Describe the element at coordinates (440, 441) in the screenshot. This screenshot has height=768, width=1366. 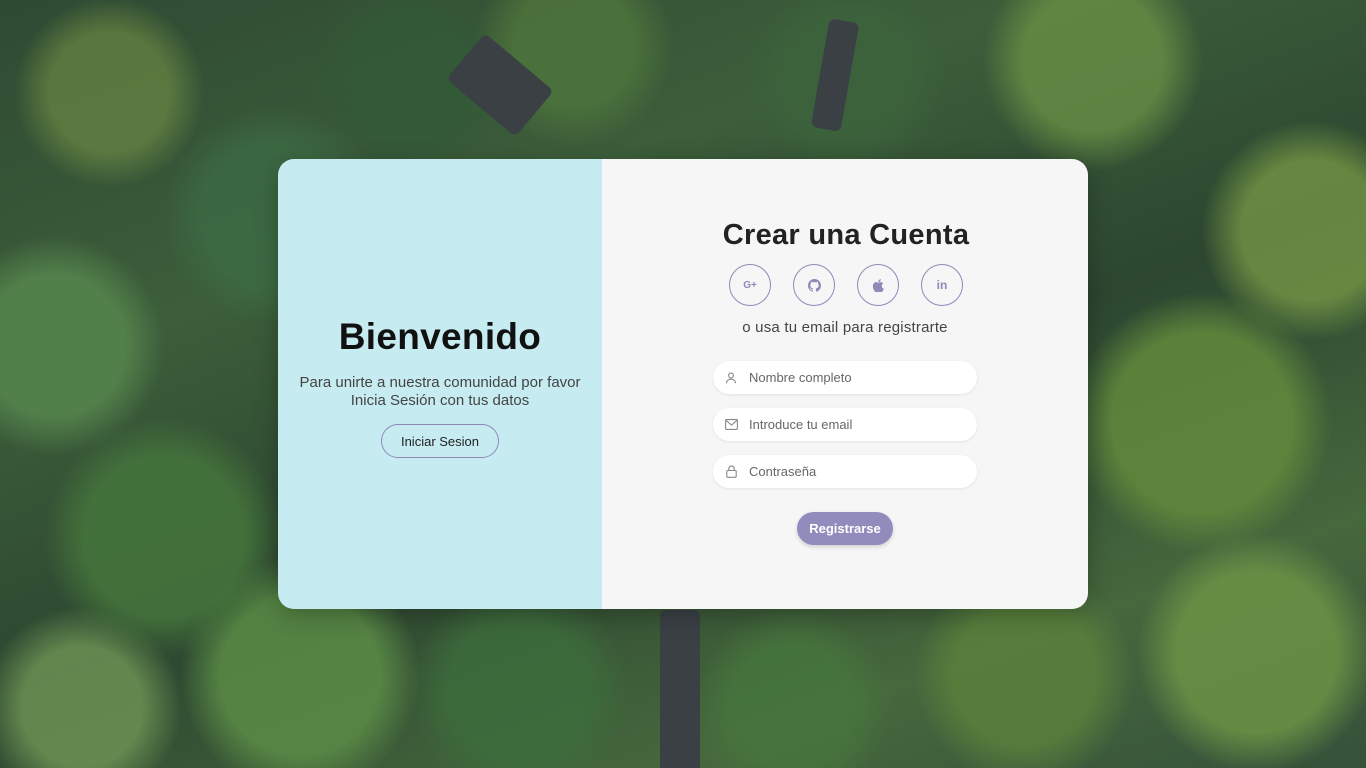
I see `login-button: Iniciar Sesion` at that location.